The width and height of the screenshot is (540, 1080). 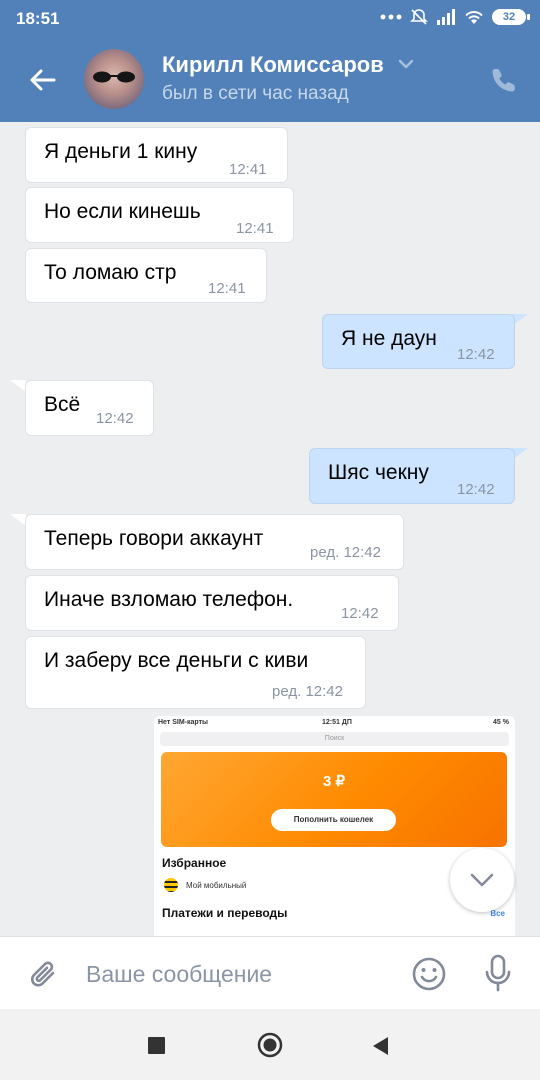 What do you see at coordinates (389, 338) in the screenshot?
I see `message-text: Я не даун` at bounding box center [389, 338].